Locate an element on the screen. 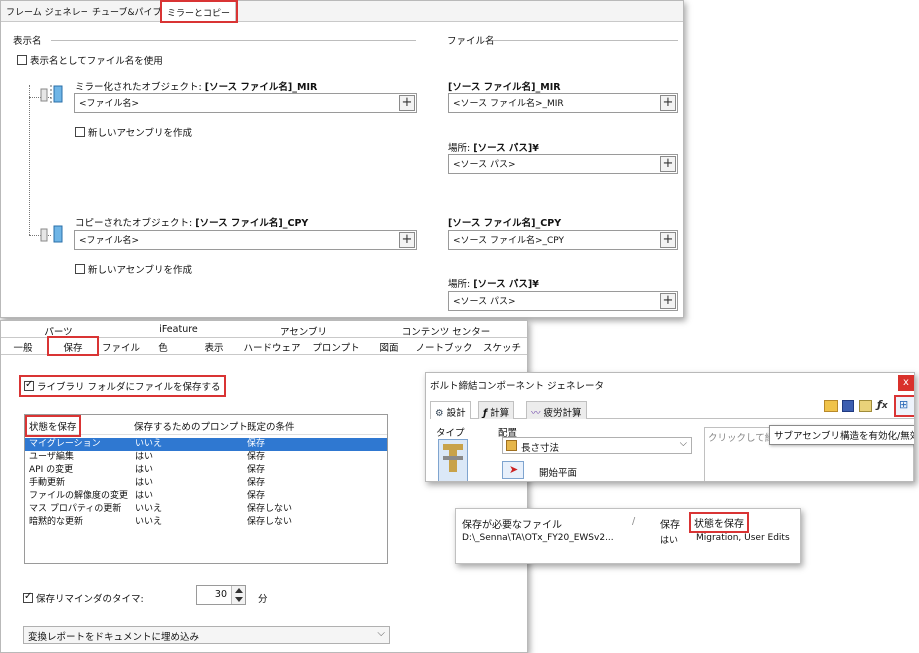 The width and height of the screenshot is (919, 653). subassembly-tooltip: サブアセンブリ構造を有効化/無効化 is located at coordinates (842, 435).